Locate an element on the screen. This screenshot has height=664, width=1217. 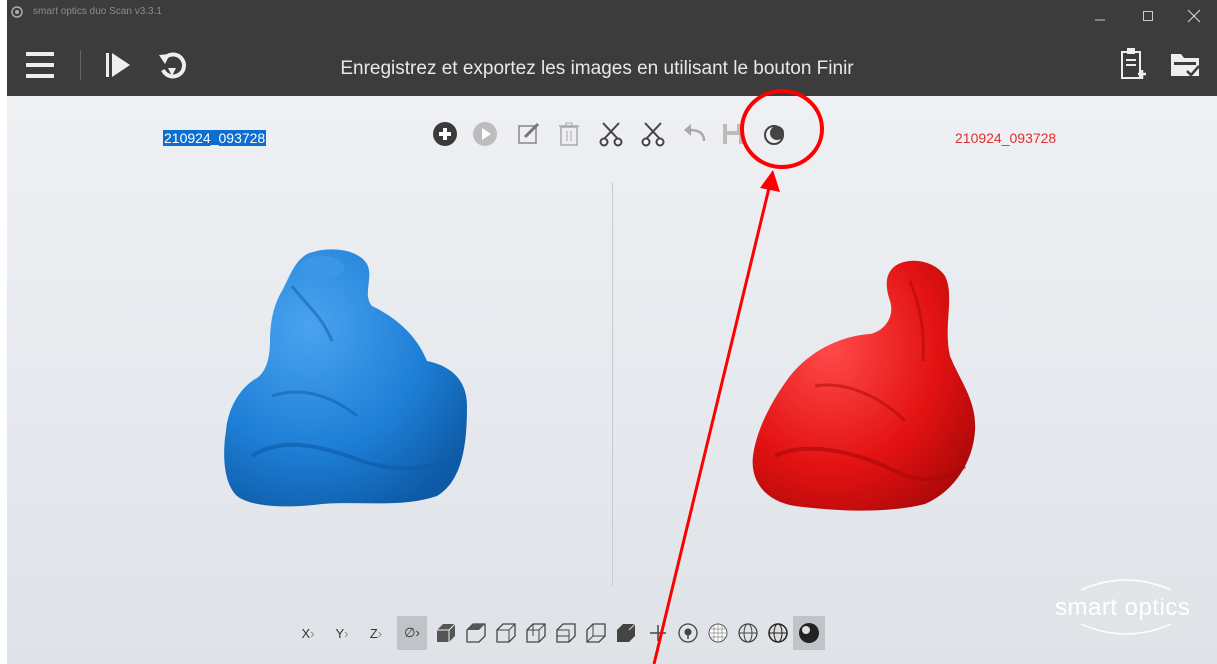
annotation-overlay is located at coordinates (738, 376).